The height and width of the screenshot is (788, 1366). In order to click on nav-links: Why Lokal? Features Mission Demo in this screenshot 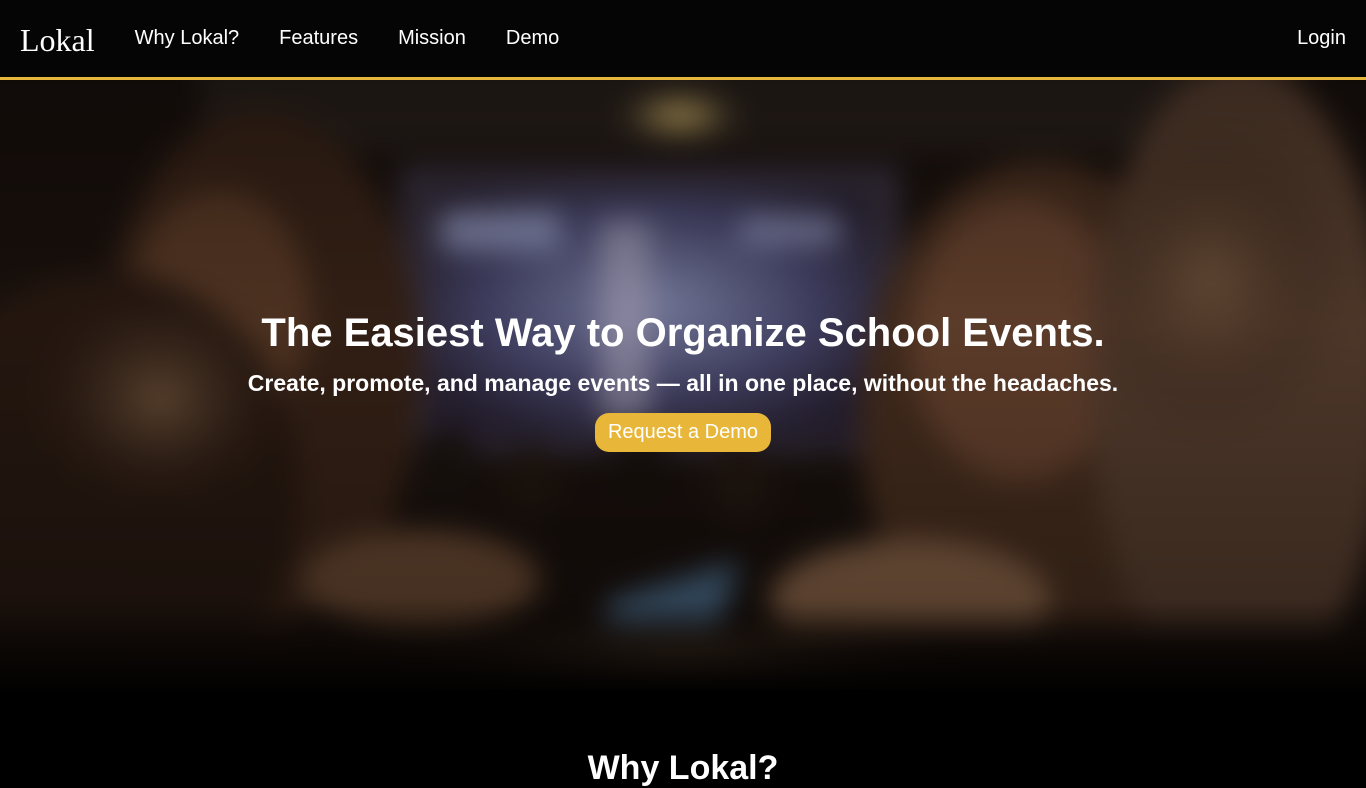, I will do `click(347, 38)`.